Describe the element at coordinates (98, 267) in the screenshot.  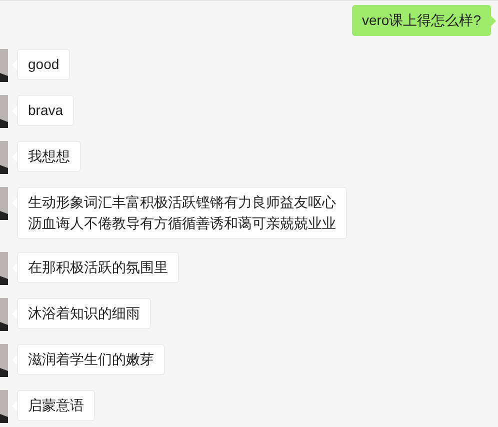
I see `message-bubble: 在那积极活跃的氛围里` at that location.